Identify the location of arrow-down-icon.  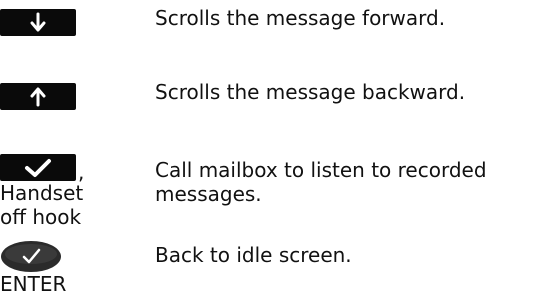
(38, 22).